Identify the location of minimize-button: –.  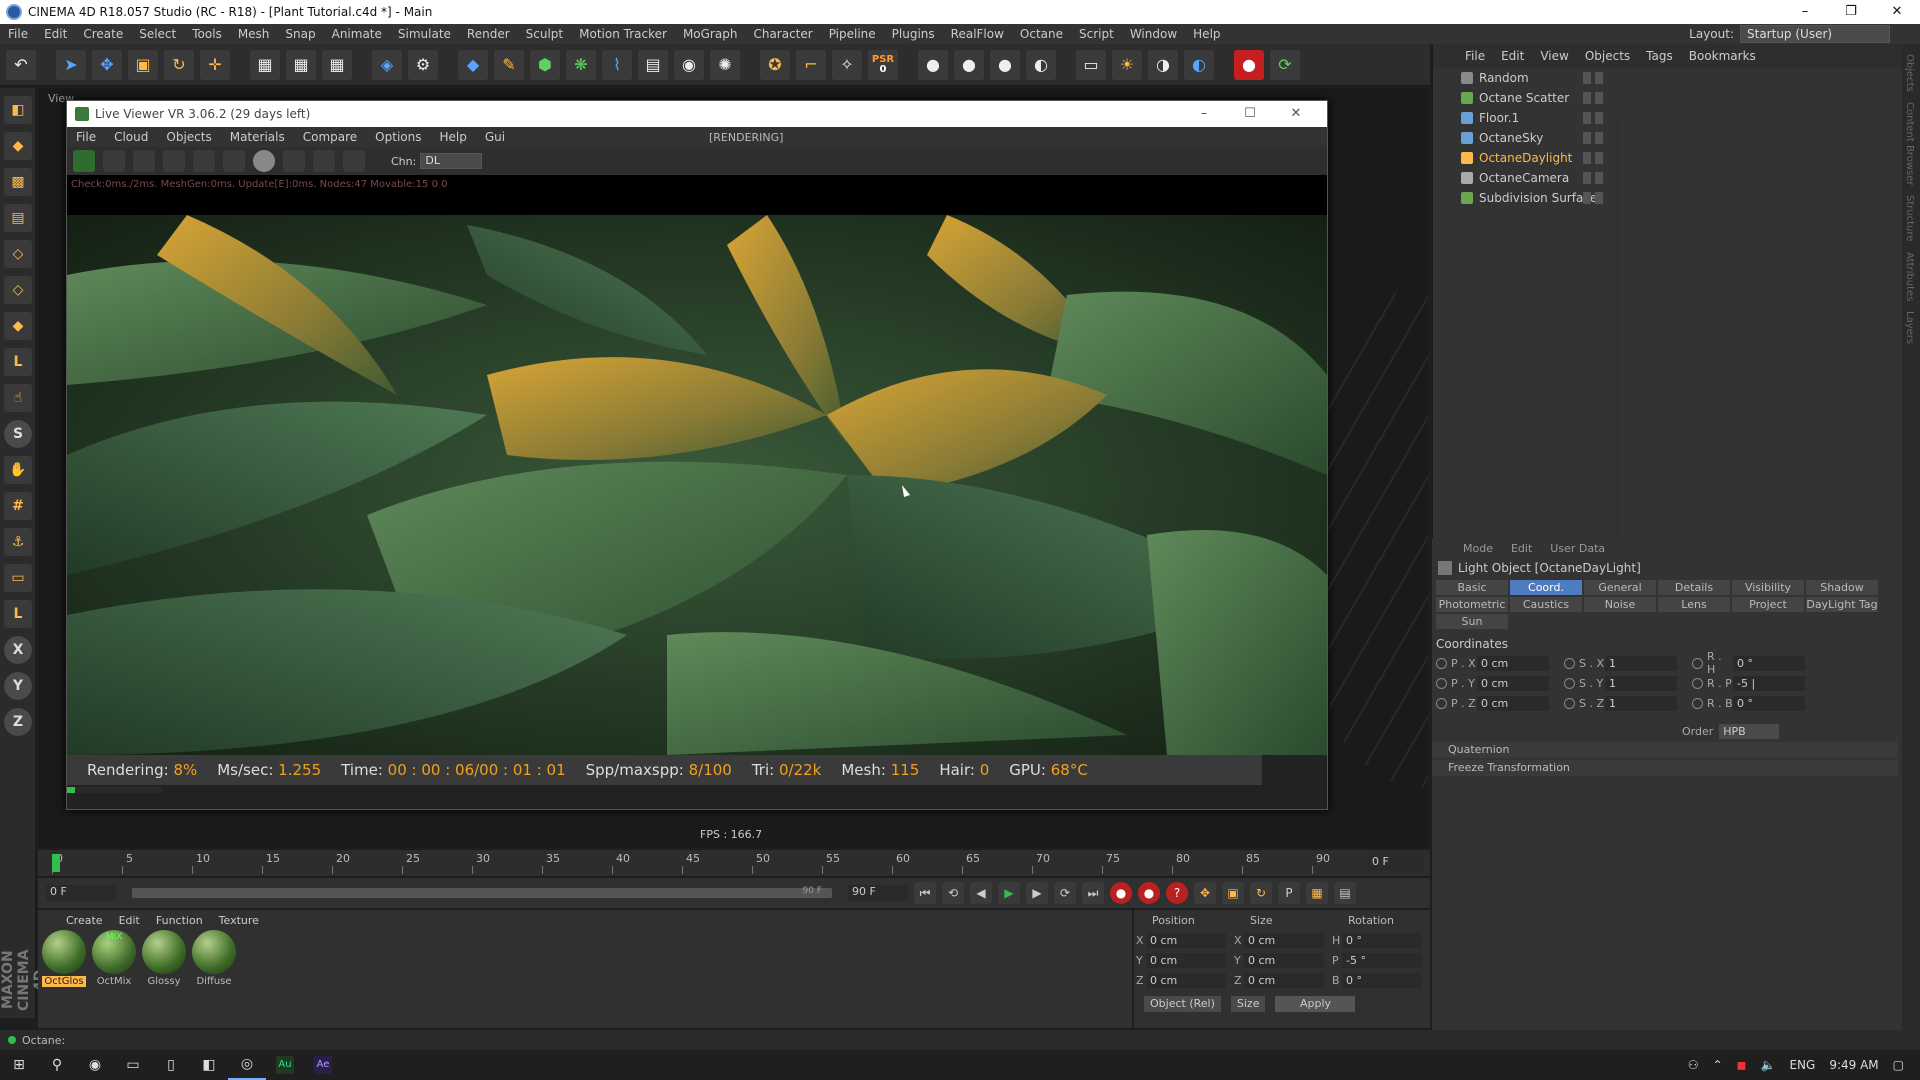
(1805, 12).